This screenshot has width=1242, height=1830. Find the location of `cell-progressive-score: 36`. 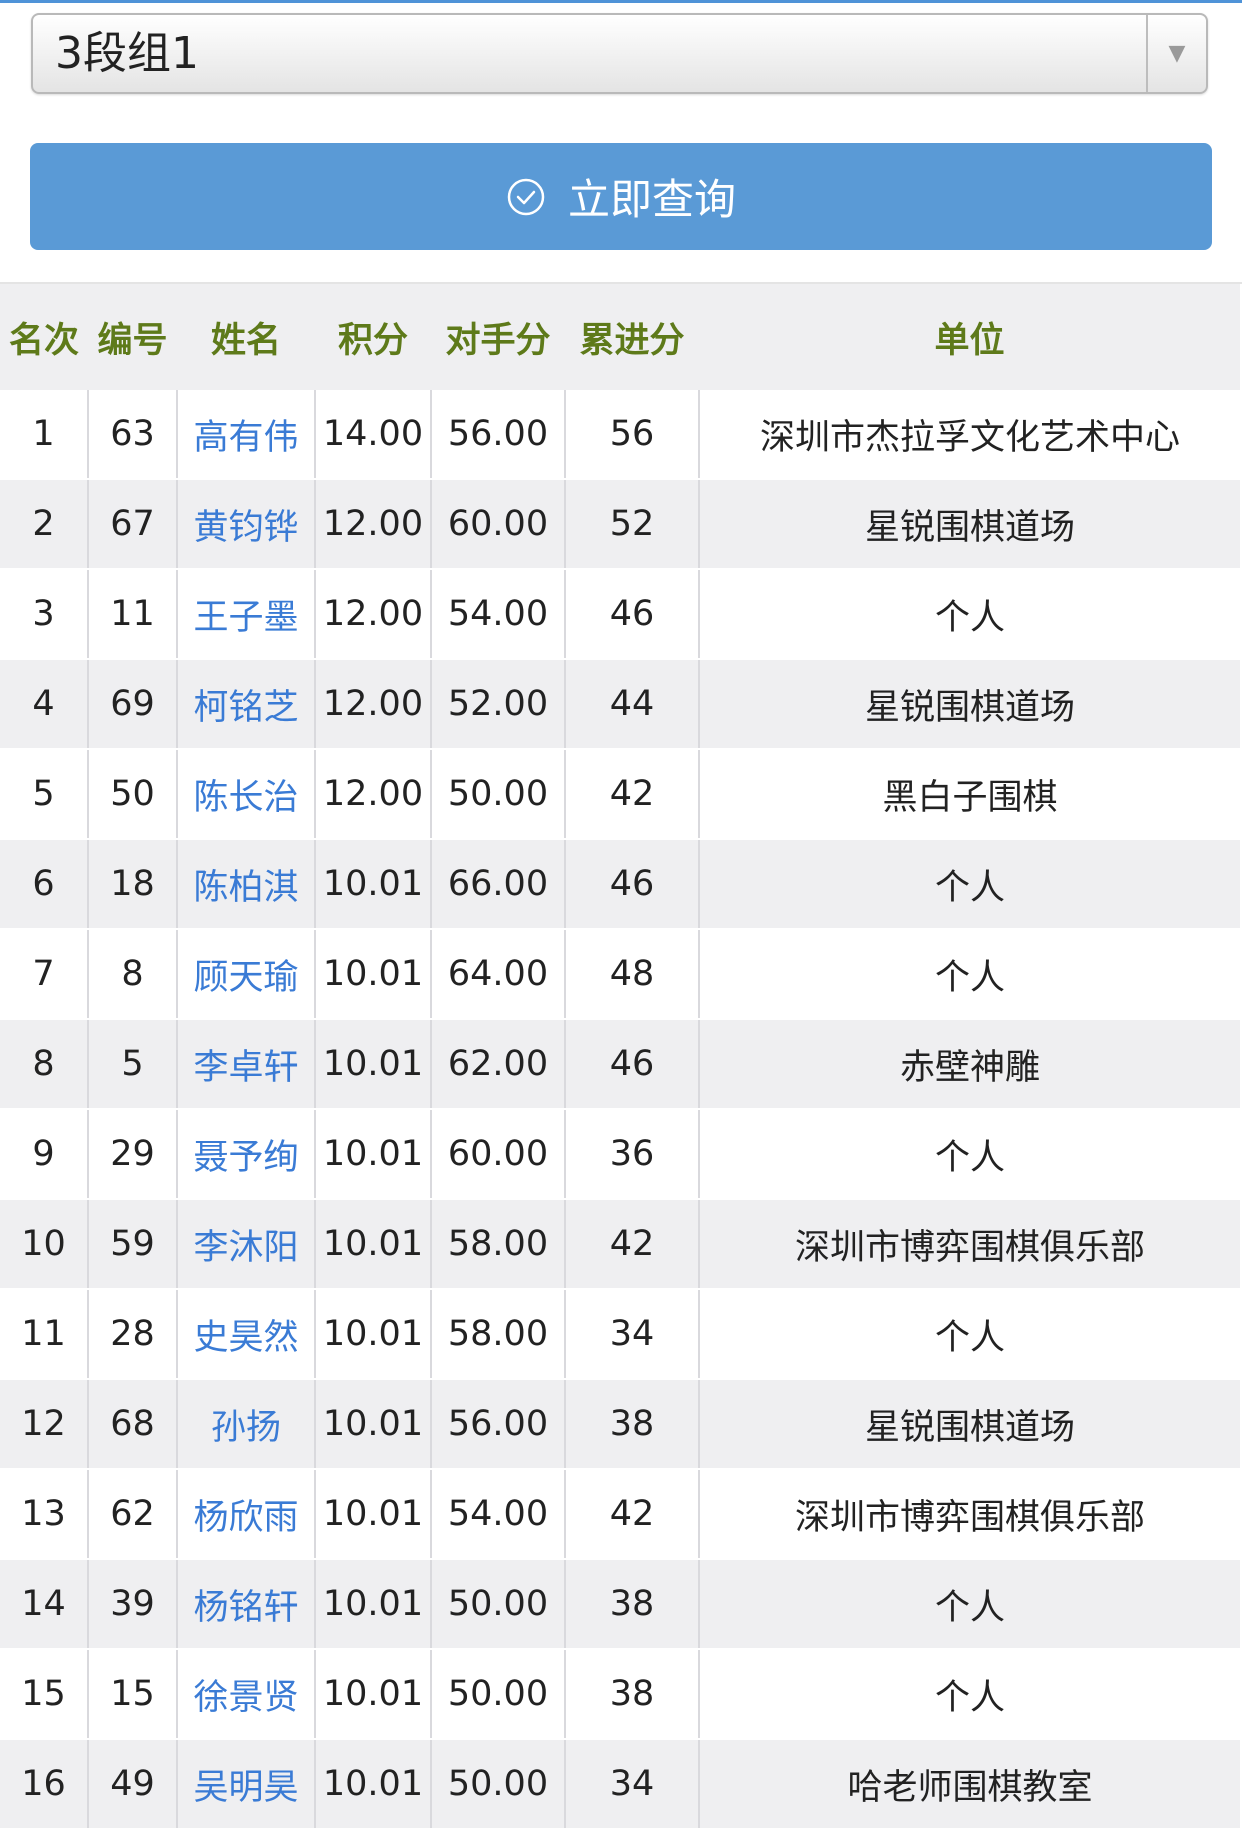

cell-progressive-score: 36 is located at coordinates (632, 1154).